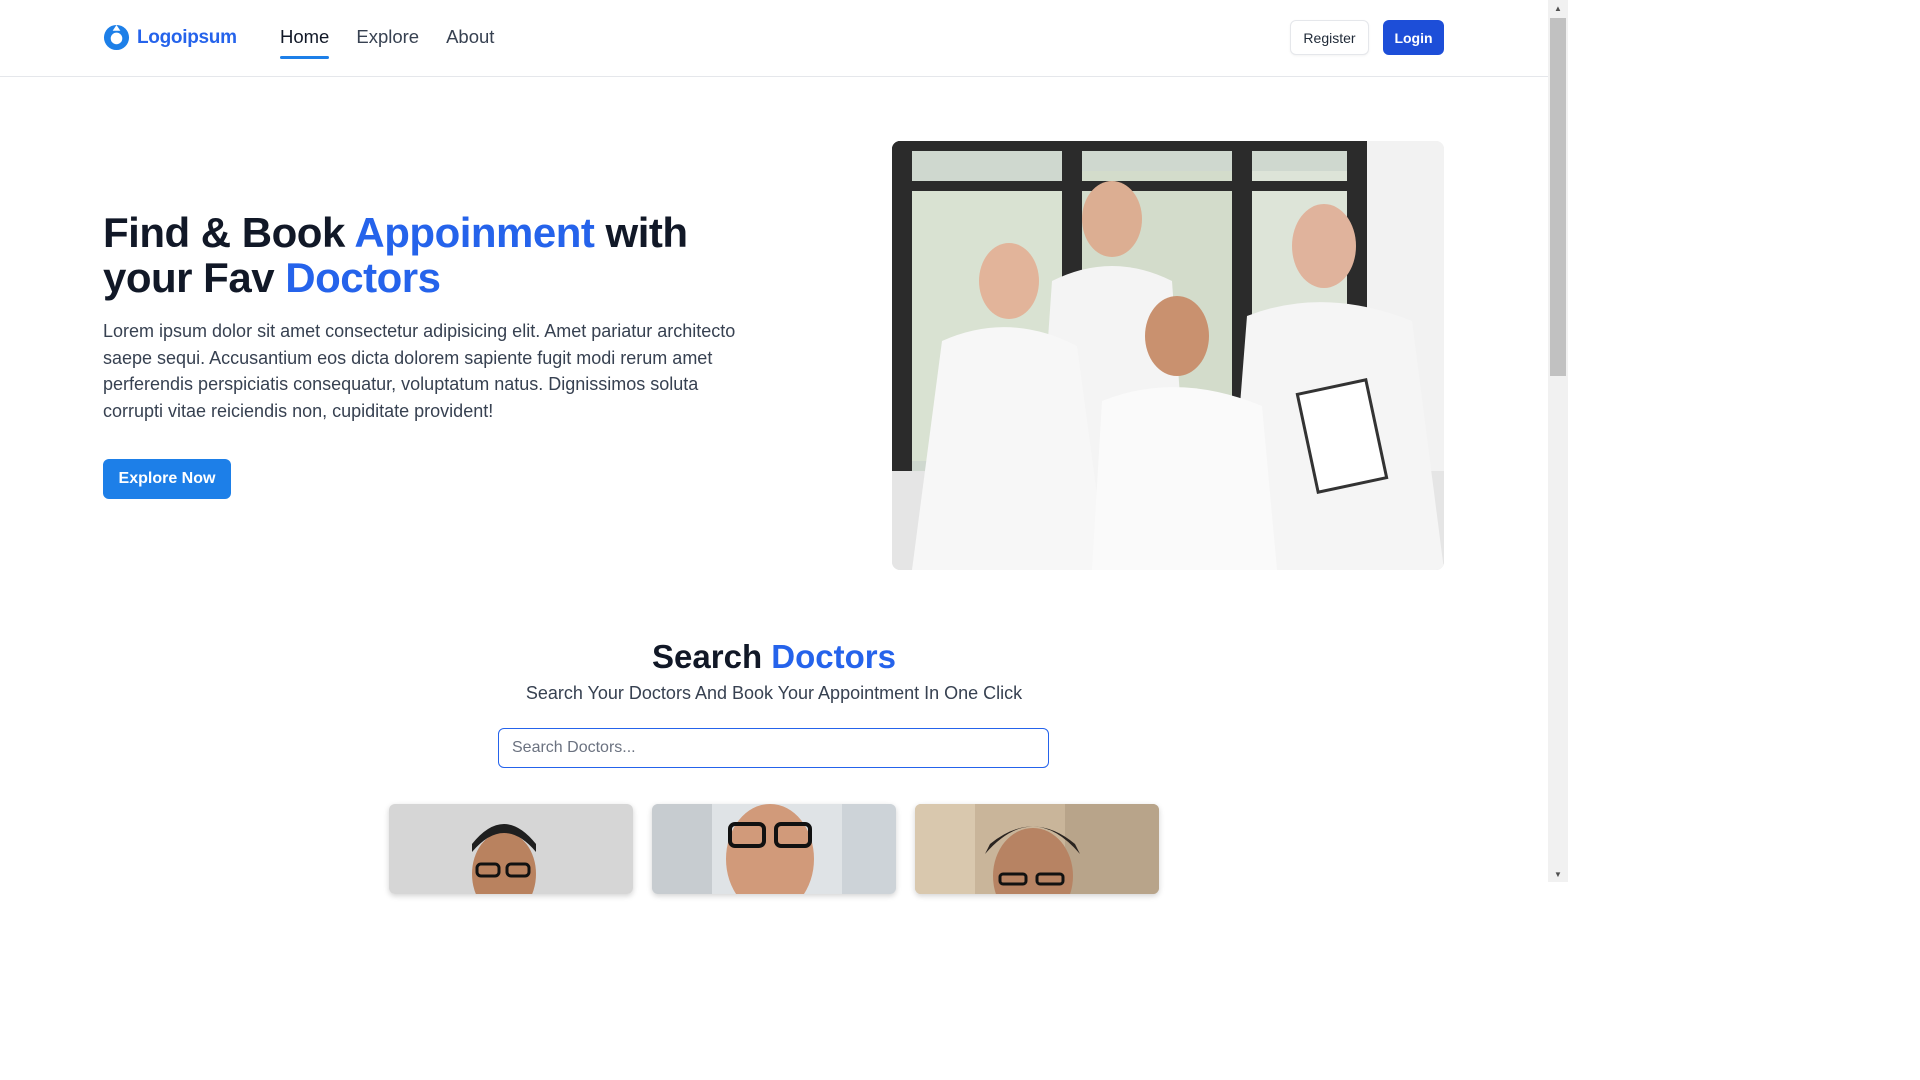 The height and width of the screenshot is (1080, 1920). Describe the element at coordinates (474, 232) in the screenshot. I see `hero-title-accent1: Appoinment` at that location.